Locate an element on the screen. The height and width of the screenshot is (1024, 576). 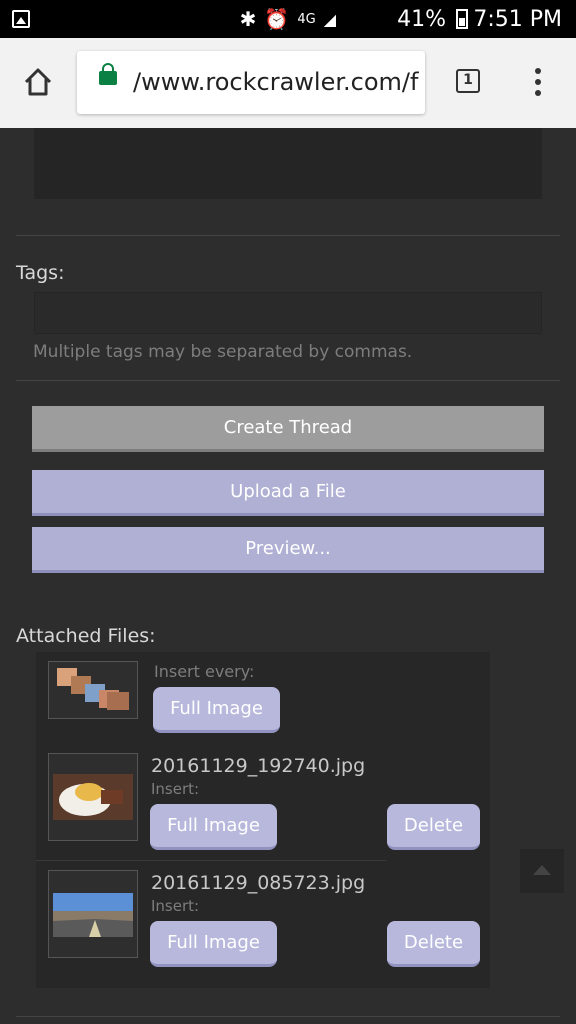
attached-files-label: Attached Files: is located at coordinates (86, 636).